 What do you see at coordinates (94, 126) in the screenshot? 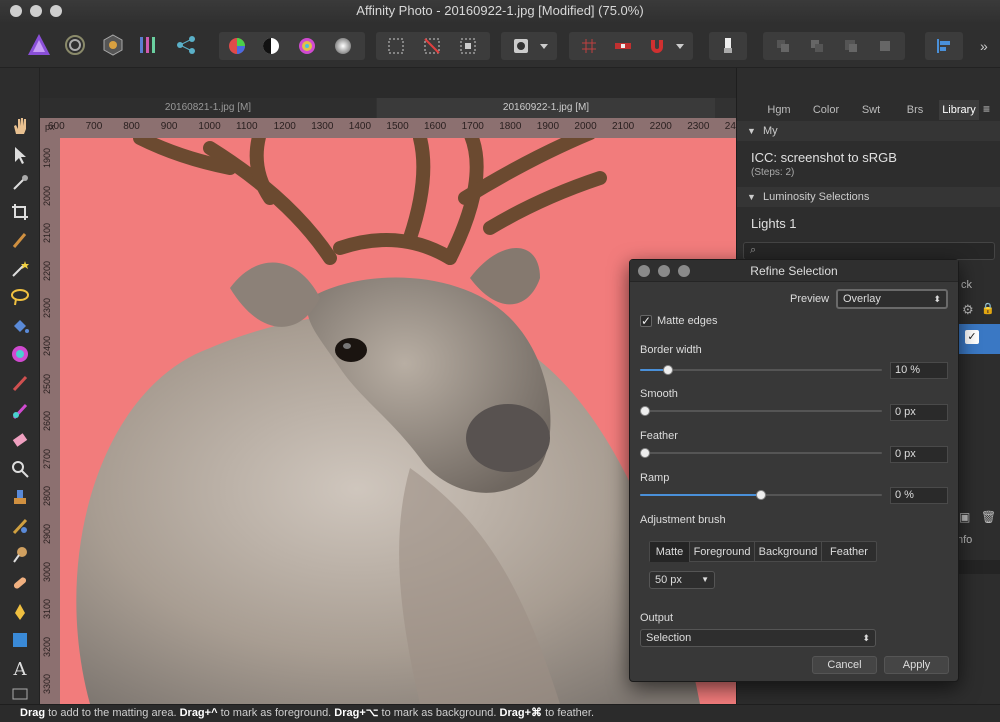
I see `ruler-tick-label: 700` at bounding box center [94, 126].